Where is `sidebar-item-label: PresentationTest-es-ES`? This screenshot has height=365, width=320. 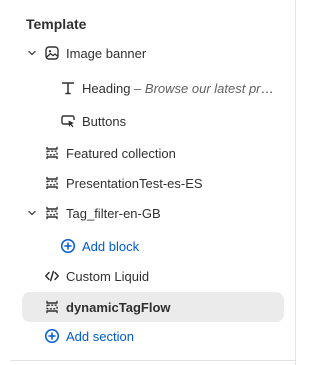
sidebar-item-label: PresentationTest-es-ES is located at coordinates (134, 183).